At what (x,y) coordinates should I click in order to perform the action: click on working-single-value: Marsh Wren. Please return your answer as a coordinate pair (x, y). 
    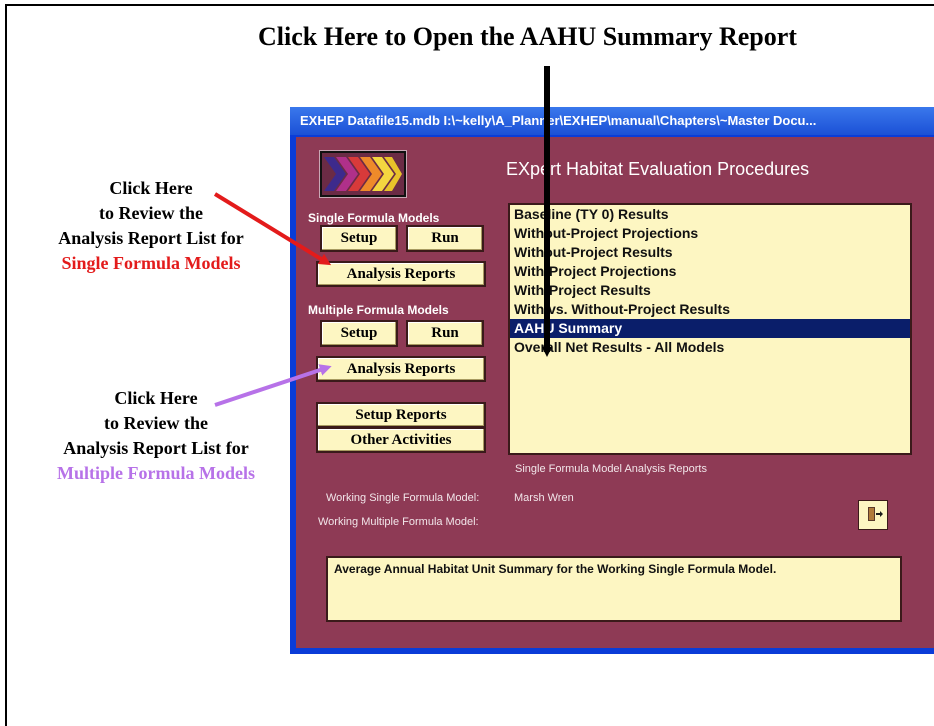
    Looking at the image, I should click on (544, 498).